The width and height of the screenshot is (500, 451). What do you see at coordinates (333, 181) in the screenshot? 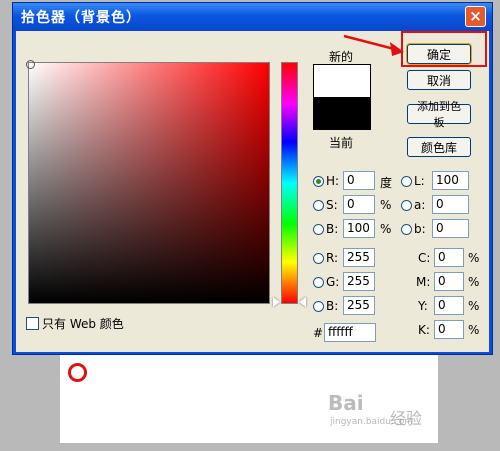
I see `hue-label: H:` at bounding box center [333, 181].